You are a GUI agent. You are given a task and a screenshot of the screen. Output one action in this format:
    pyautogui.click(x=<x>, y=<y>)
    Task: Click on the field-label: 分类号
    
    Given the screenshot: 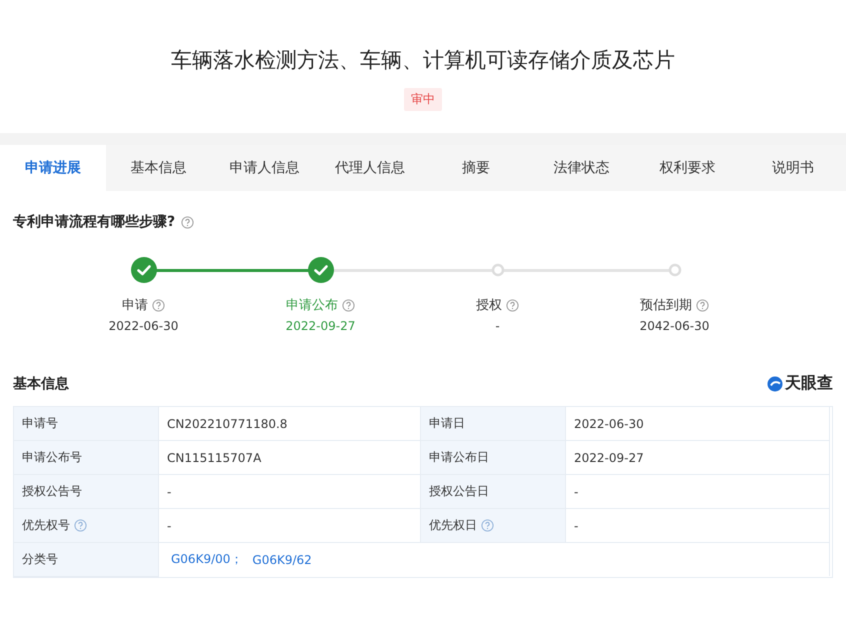 What is the action you would take?
    pyautogui.click(x=40, y=559)
    